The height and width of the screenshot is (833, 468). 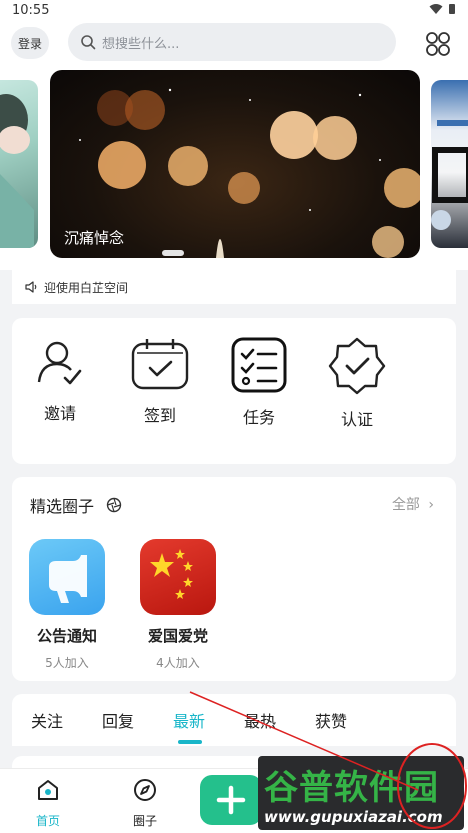 I want to click on tab-latest: 最新, so click(x=189, y=720).